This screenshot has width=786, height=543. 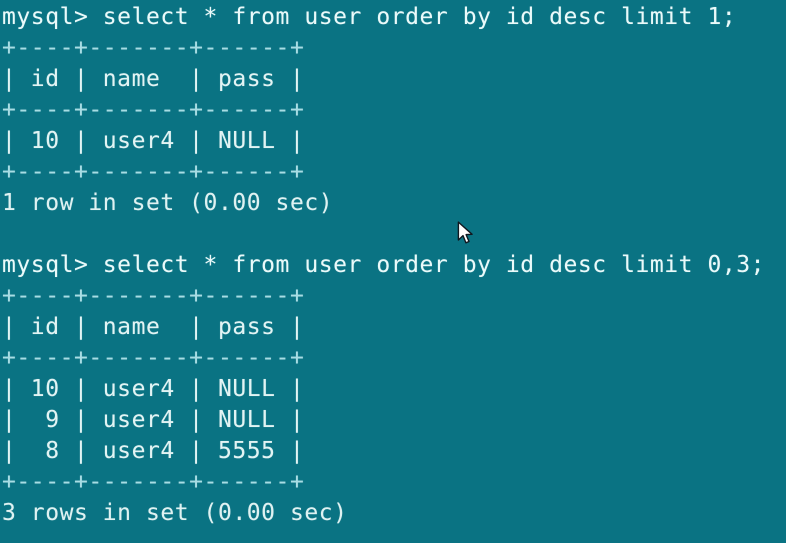 What do you see at coordinates (168, 203) in the screenshot?
I see `terminal-line-status: 1 row in set (0.00 sec)` at bounding box center [168, 203].